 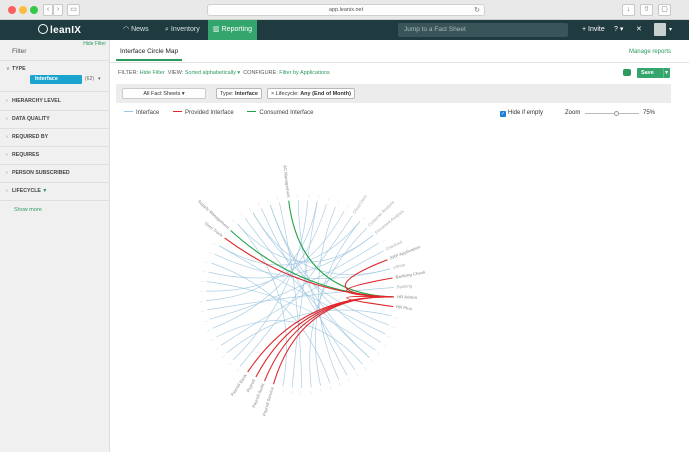 I want to click on lifecycle-filter-chip: × Lifecycle: Any (End of Month), so click(x=311, y=93).